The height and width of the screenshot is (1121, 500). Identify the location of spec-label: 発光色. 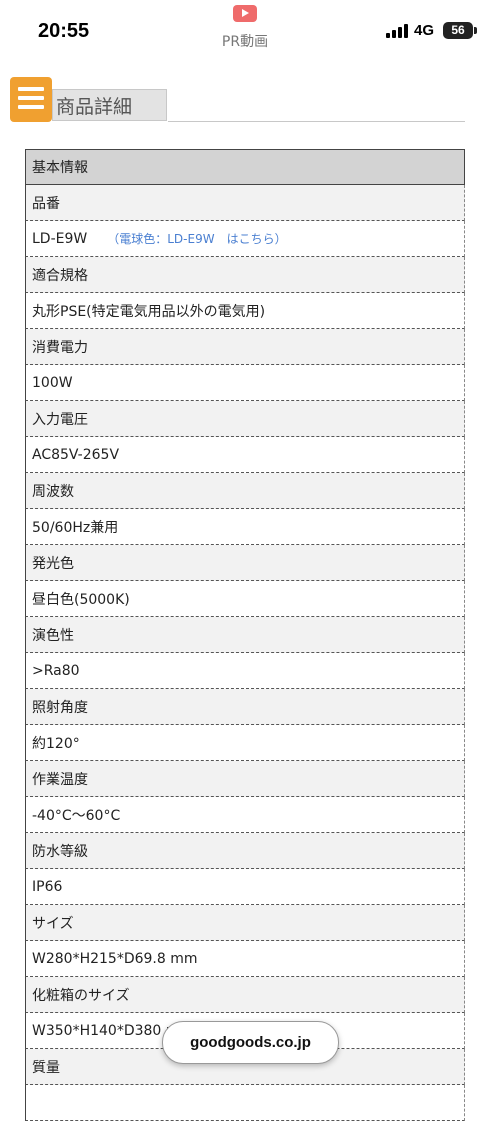
(245, 563).